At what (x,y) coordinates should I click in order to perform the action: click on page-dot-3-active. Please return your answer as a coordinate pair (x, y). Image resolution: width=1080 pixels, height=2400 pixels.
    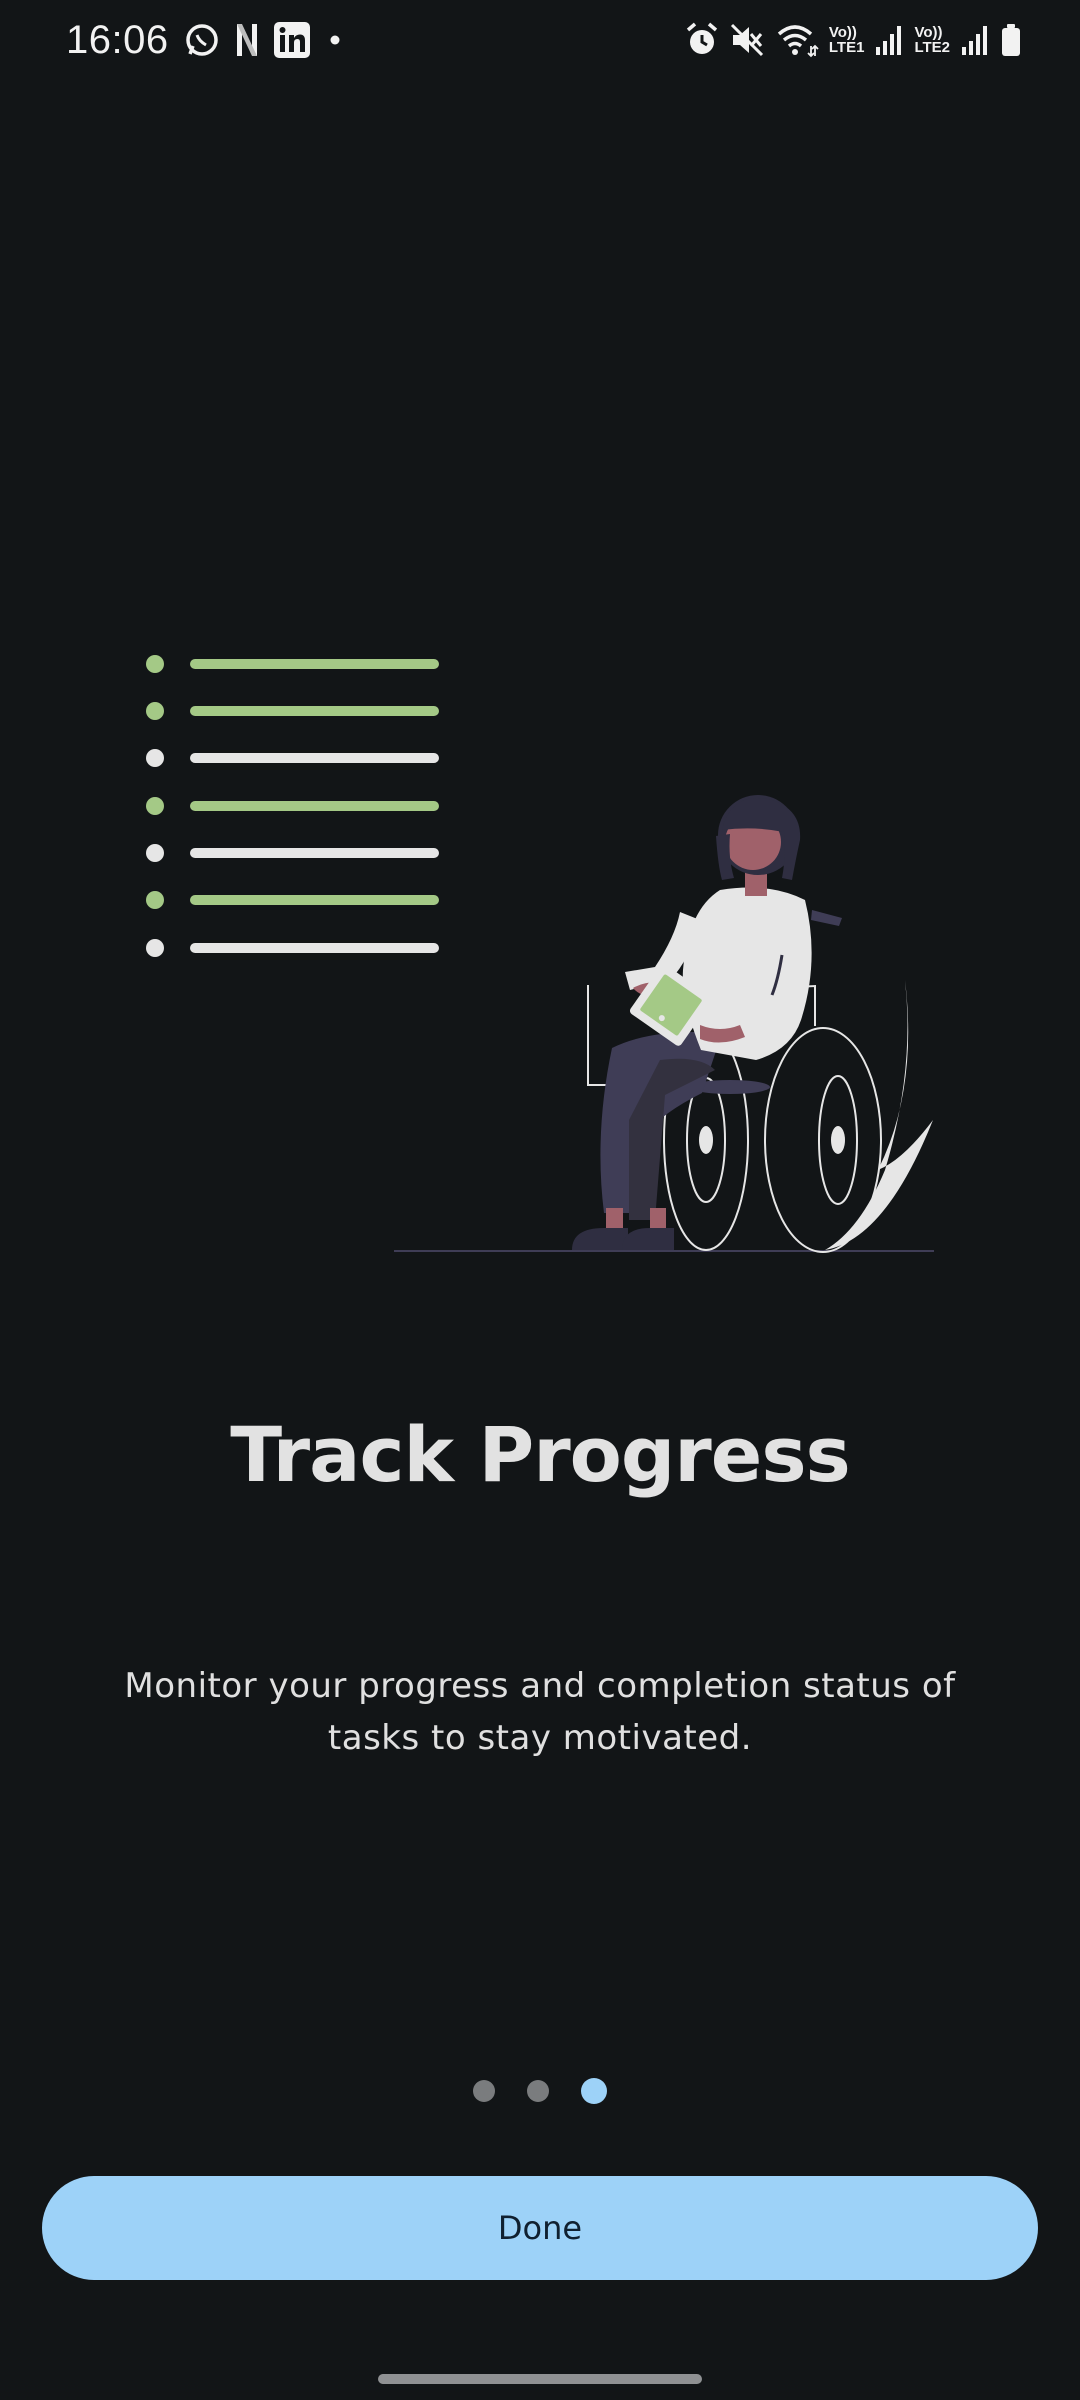
    Looking at the image, I should click on (594, 2091).